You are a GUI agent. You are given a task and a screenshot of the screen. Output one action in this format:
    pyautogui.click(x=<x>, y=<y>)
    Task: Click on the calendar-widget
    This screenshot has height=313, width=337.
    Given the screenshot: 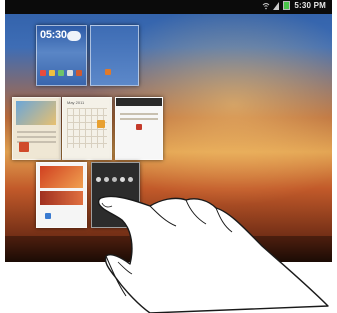 What is the action you would take?
    pyautogui.click(x=87, y=128)
    